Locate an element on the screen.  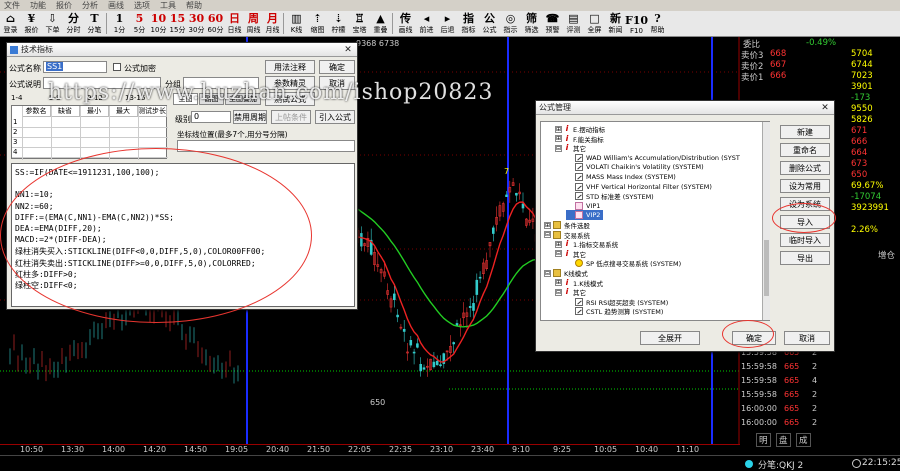
cancel-button: 取消 is located at coordinates (337, 83).